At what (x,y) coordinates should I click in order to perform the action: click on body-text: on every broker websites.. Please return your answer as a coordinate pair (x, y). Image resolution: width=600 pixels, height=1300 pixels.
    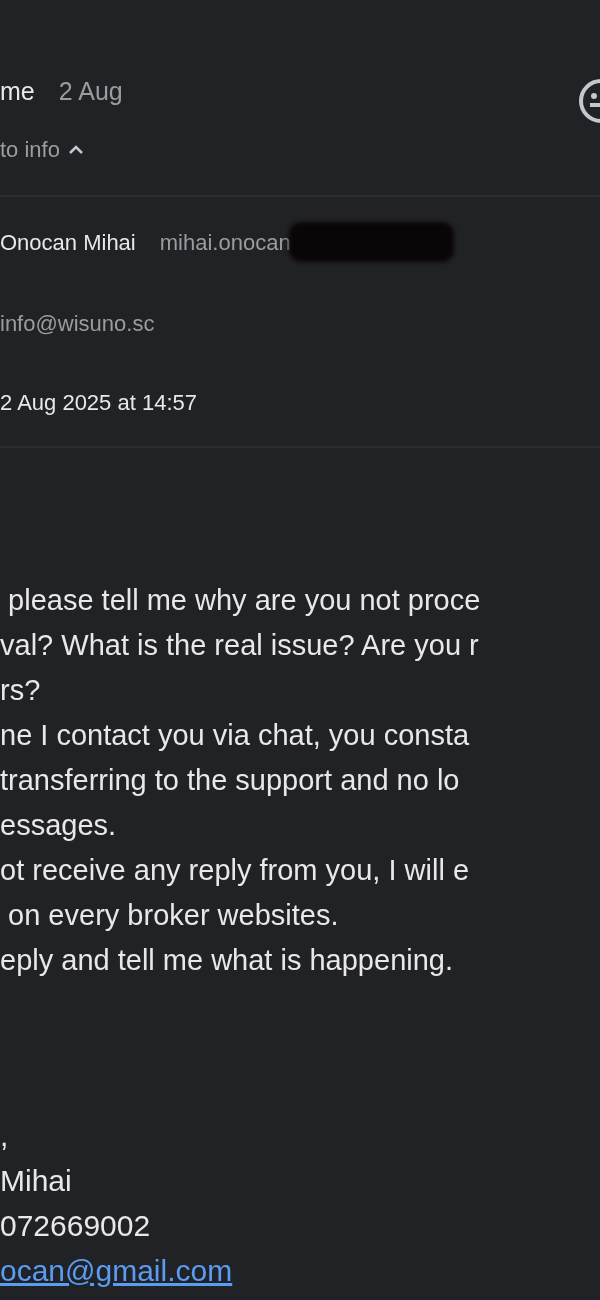
    Looking at the image, I should click on (173, 915).